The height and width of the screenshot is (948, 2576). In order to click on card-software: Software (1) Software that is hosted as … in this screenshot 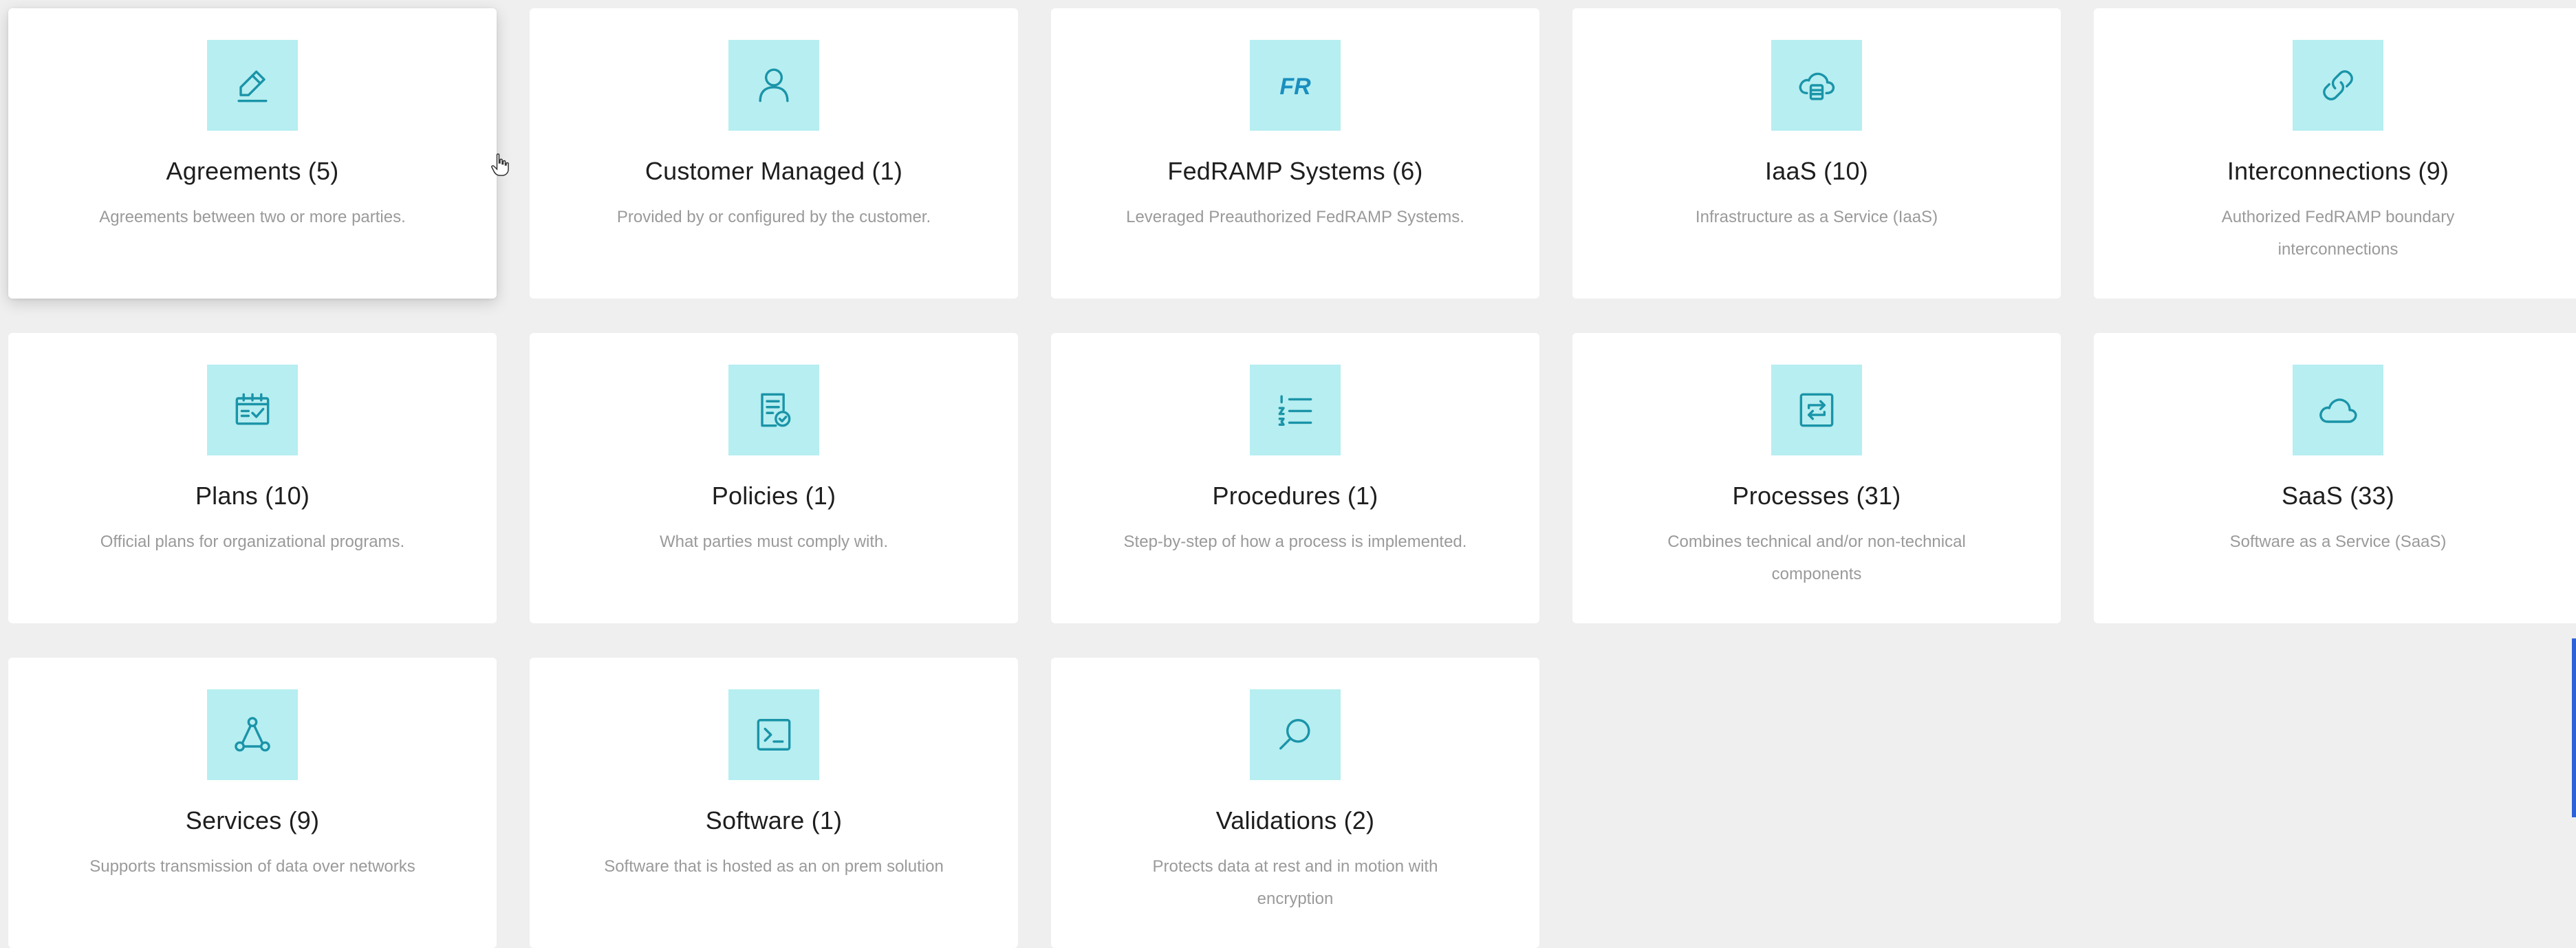, I will do `click(774, 803)`.